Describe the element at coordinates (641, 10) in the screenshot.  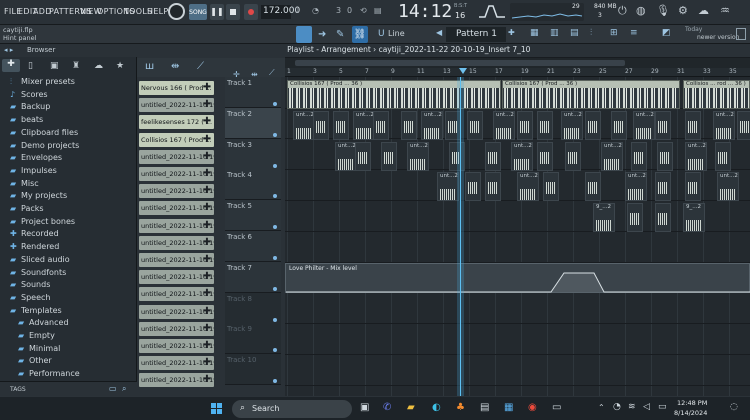
I see `online-icon: ◍` at that location.